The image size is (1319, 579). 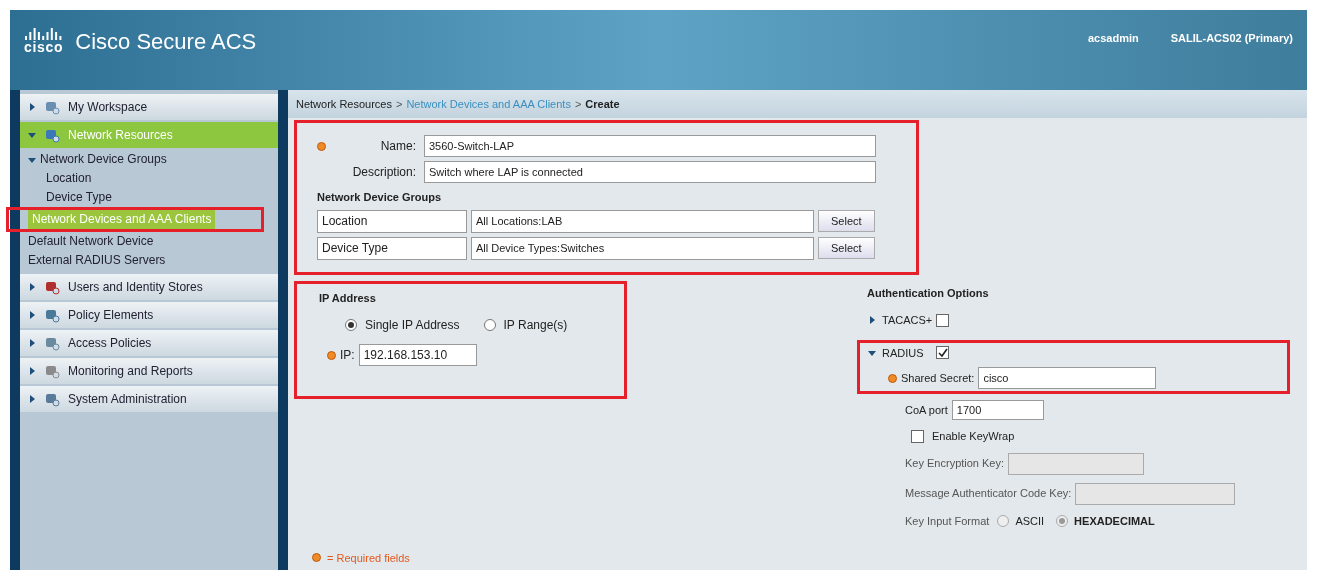 What do you see at coordinates (43, 34) in the screenshot?
I see `logo-bars-icon` at bounding box center [43, 34].